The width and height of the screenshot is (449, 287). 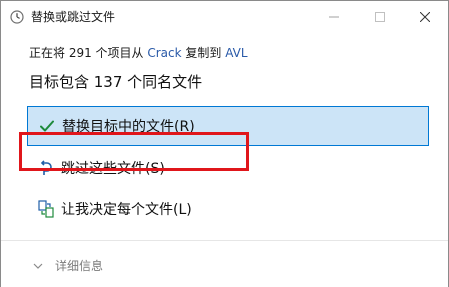 What do you see at coordinates (203, 53) in the screenshot?
I see `summary-middle: 复制到` at bounding box center [203, 53].